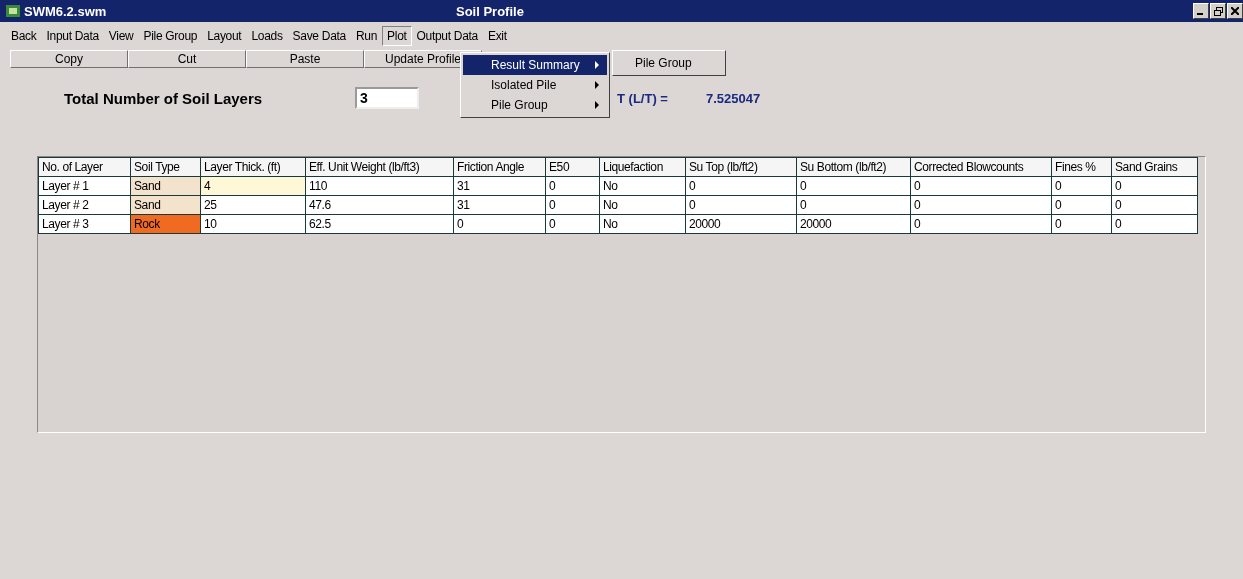 This screenshot has width=1243, height=579. Describe the element at coordinates (84, 167) in the screenshot. I see `column-header: No. of Layer` at that location.